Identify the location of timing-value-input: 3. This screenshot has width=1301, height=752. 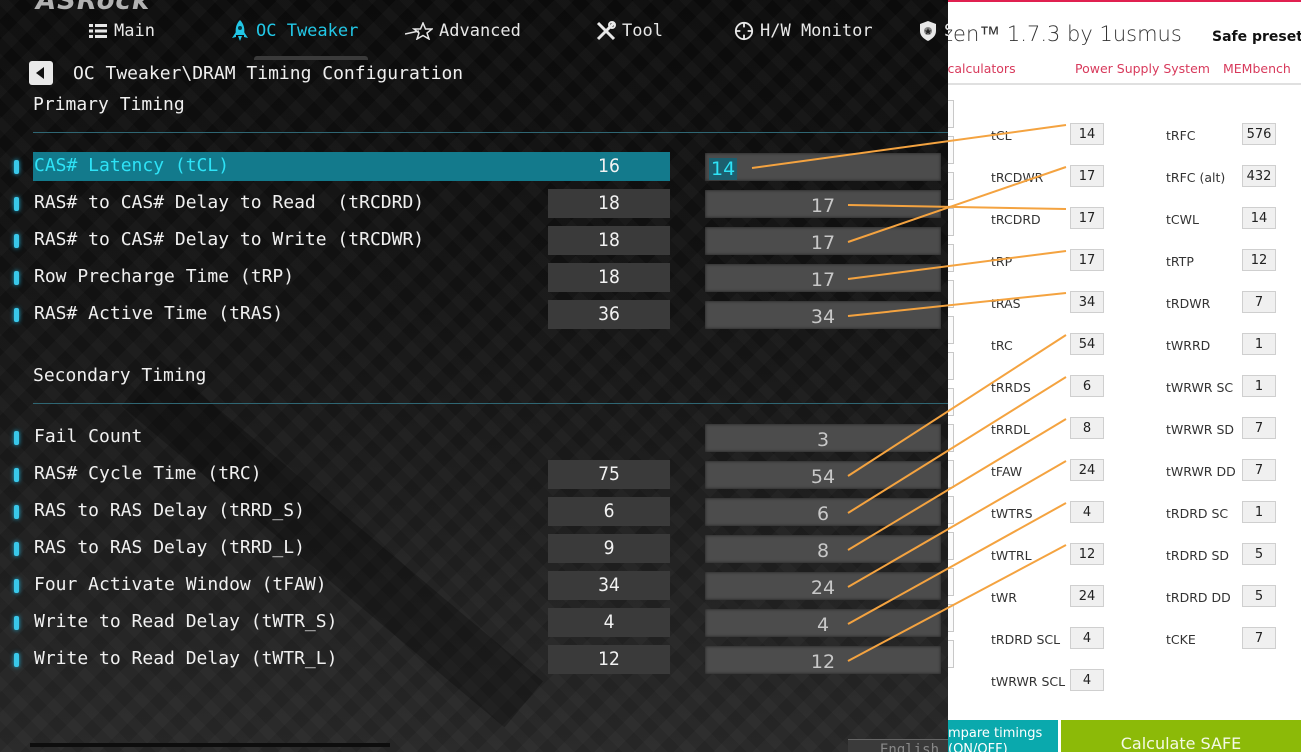
(823, 438).